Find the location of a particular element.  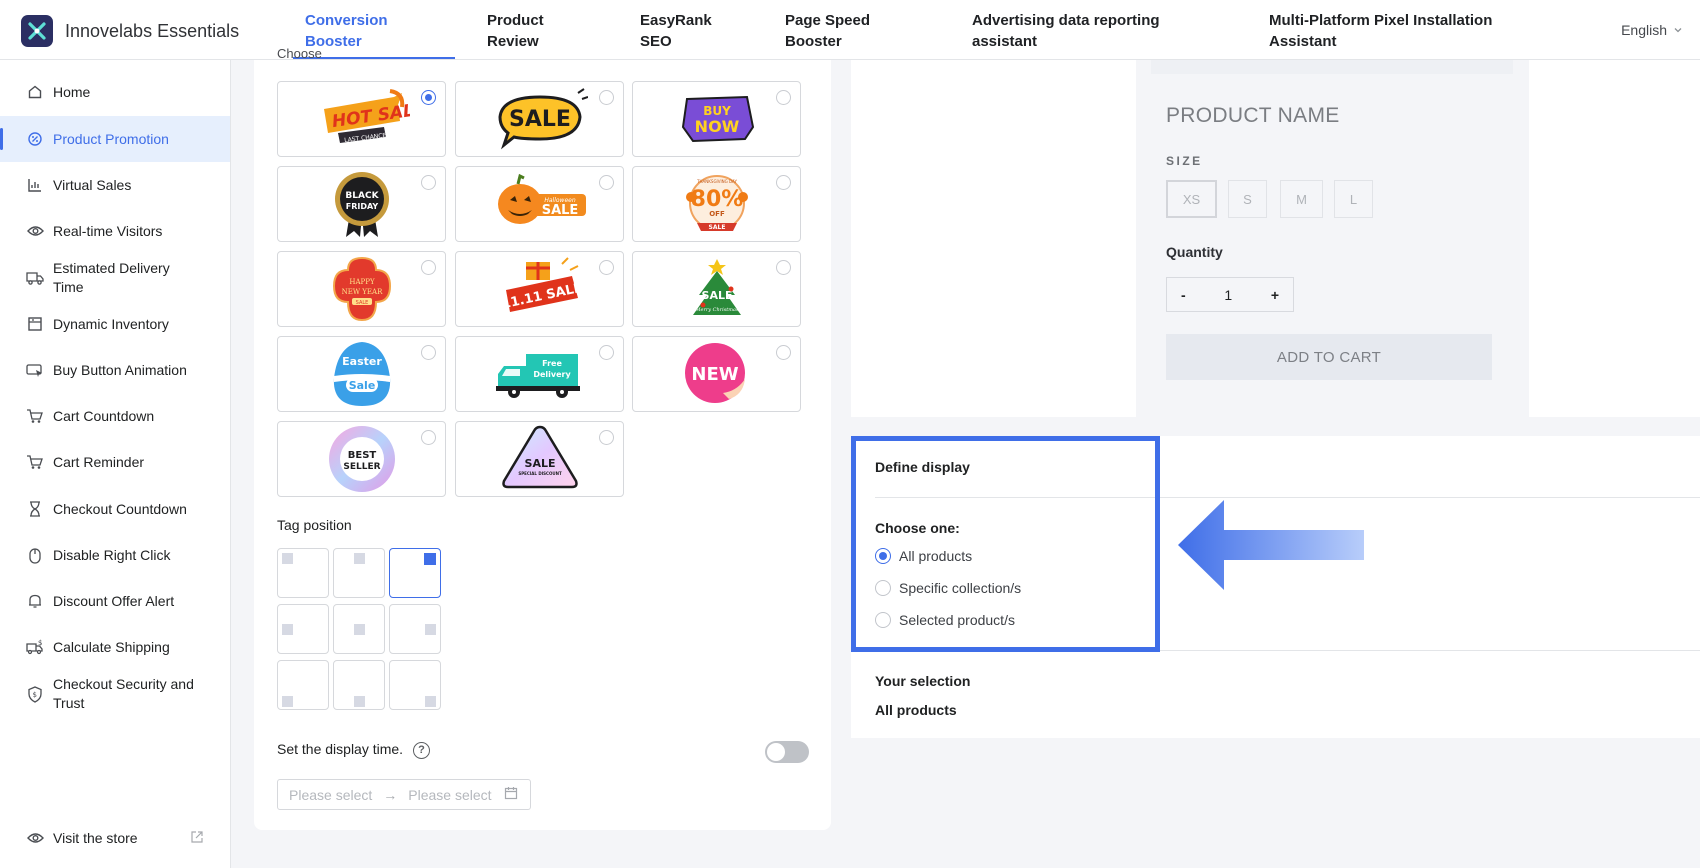

sidebar-item-buy-button-animation: Buy Button Animation is located at coordinates (115, 370).